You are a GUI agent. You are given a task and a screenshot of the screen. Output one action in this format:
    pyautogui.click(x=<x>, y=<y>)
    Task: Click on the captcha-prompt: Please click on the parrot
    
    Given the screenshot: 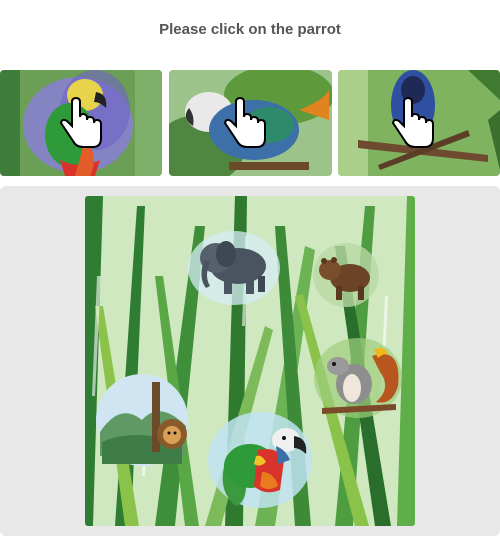 What is the action you would take?
    pyautogui.click(x=250, y=29)
    